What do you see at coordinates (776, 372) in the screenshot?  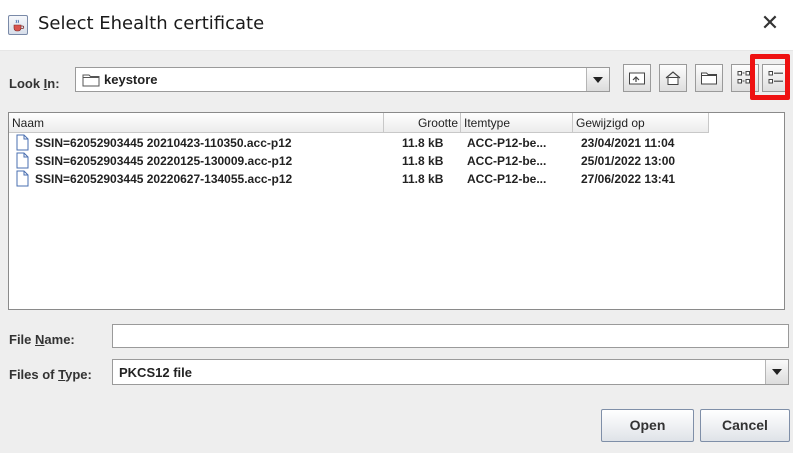 I see `file-type-dropdown-arrow` at bounding box center [776, 372].